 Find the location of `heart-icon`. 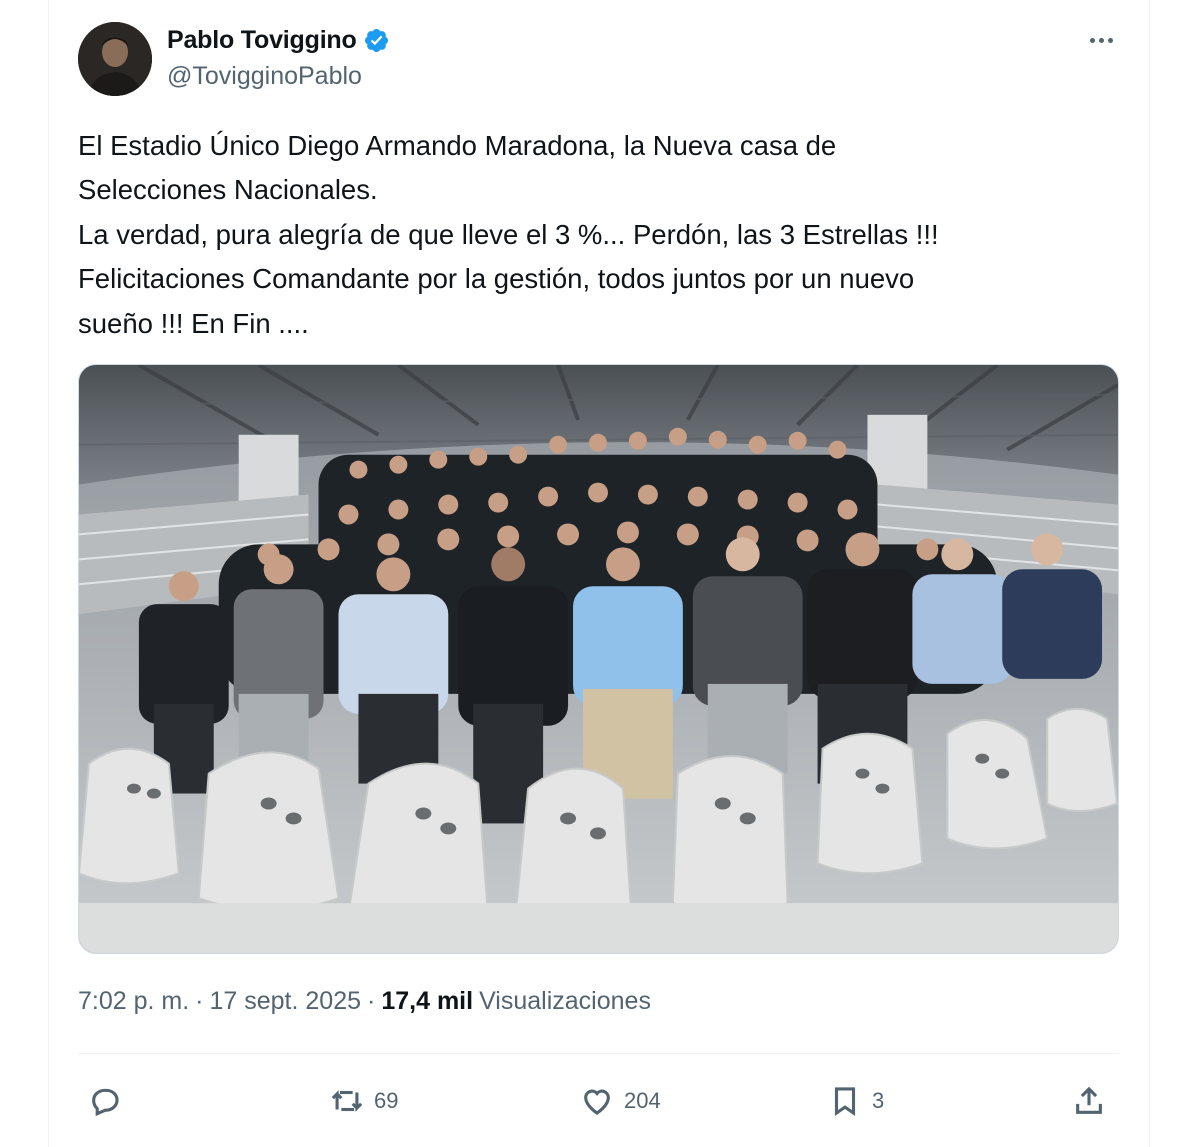

heart-icon is located at coordinates (597, 1102).